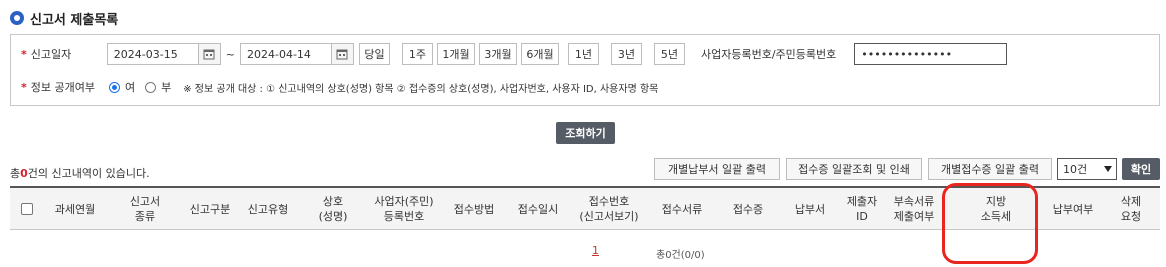 Image resolution: width=1166 pixels, height=267 pixels. Describe the element at coordinates (609, 209) in the screenshot. I see `col-receipt-number: 접수번호 (신고서보기)` at that location.